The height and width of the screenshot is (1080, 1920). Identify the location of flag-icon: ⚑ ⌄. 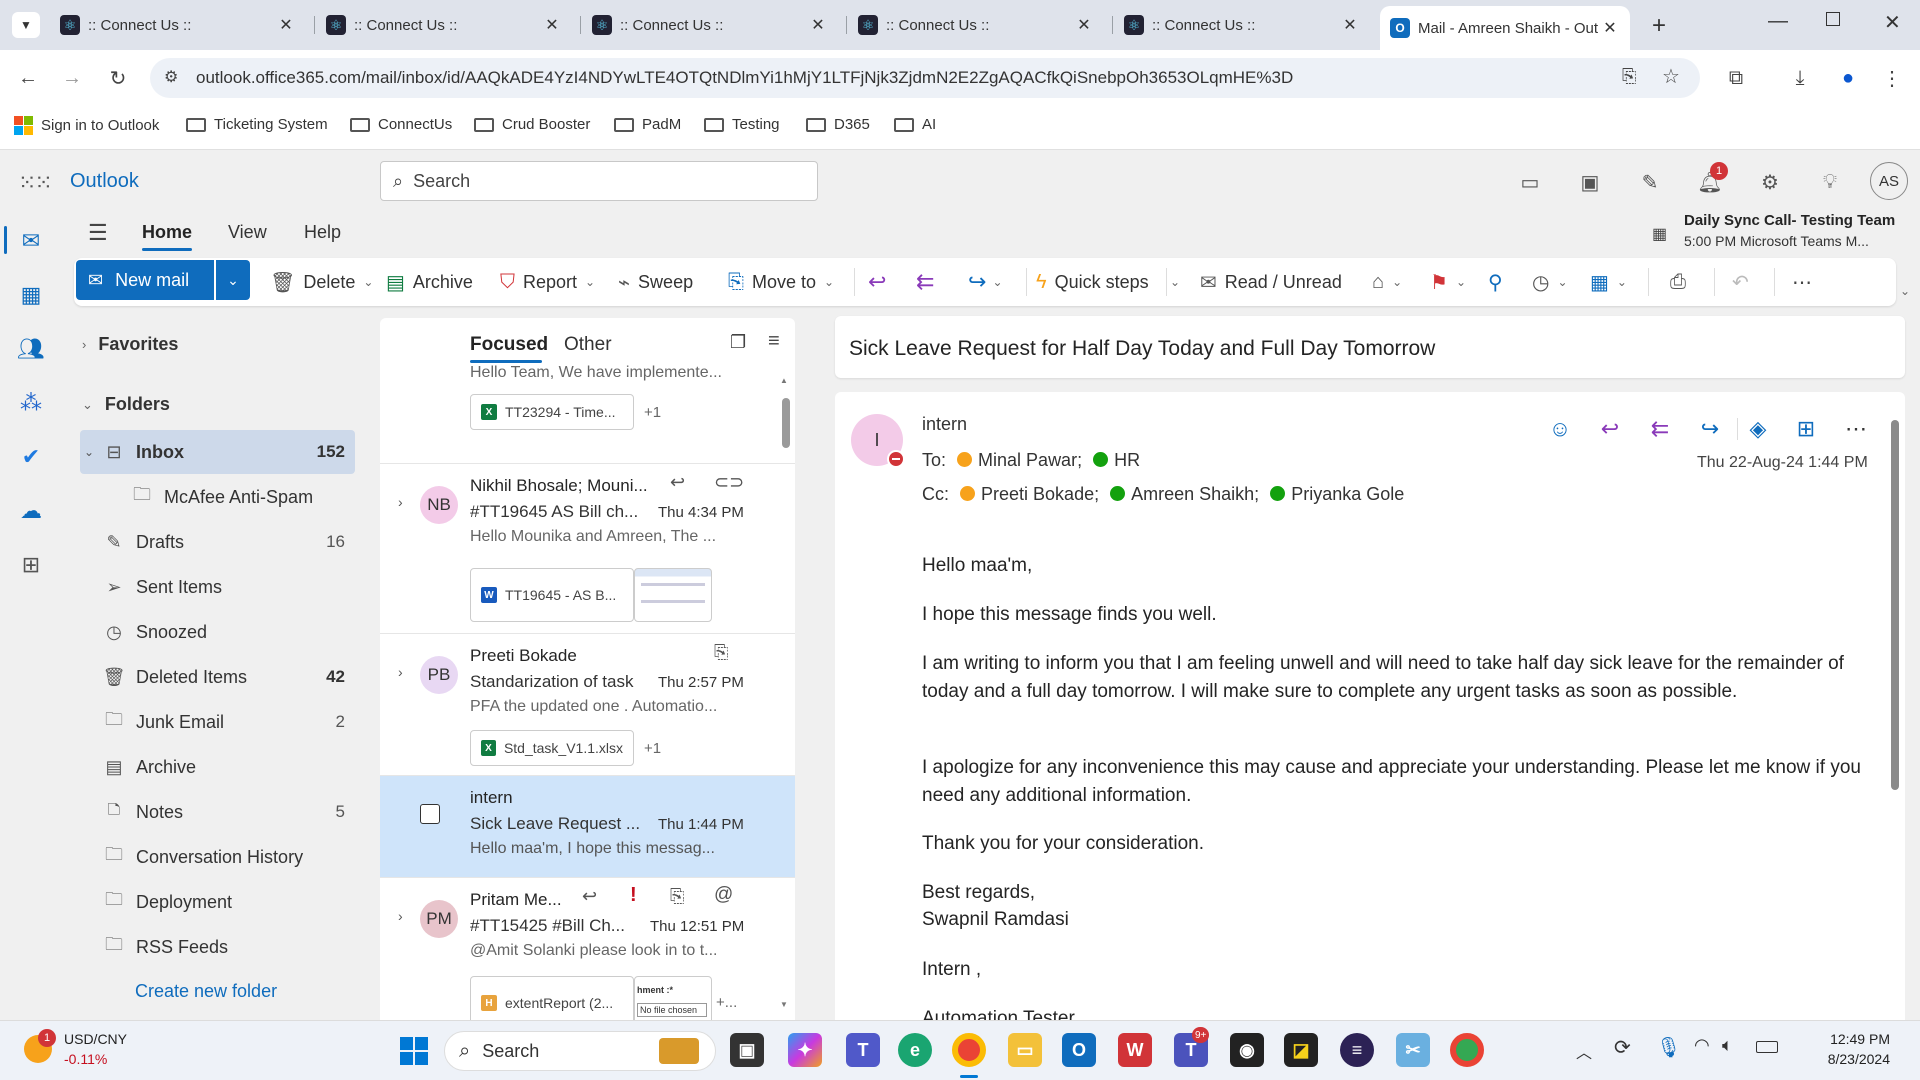
(1448, 282).